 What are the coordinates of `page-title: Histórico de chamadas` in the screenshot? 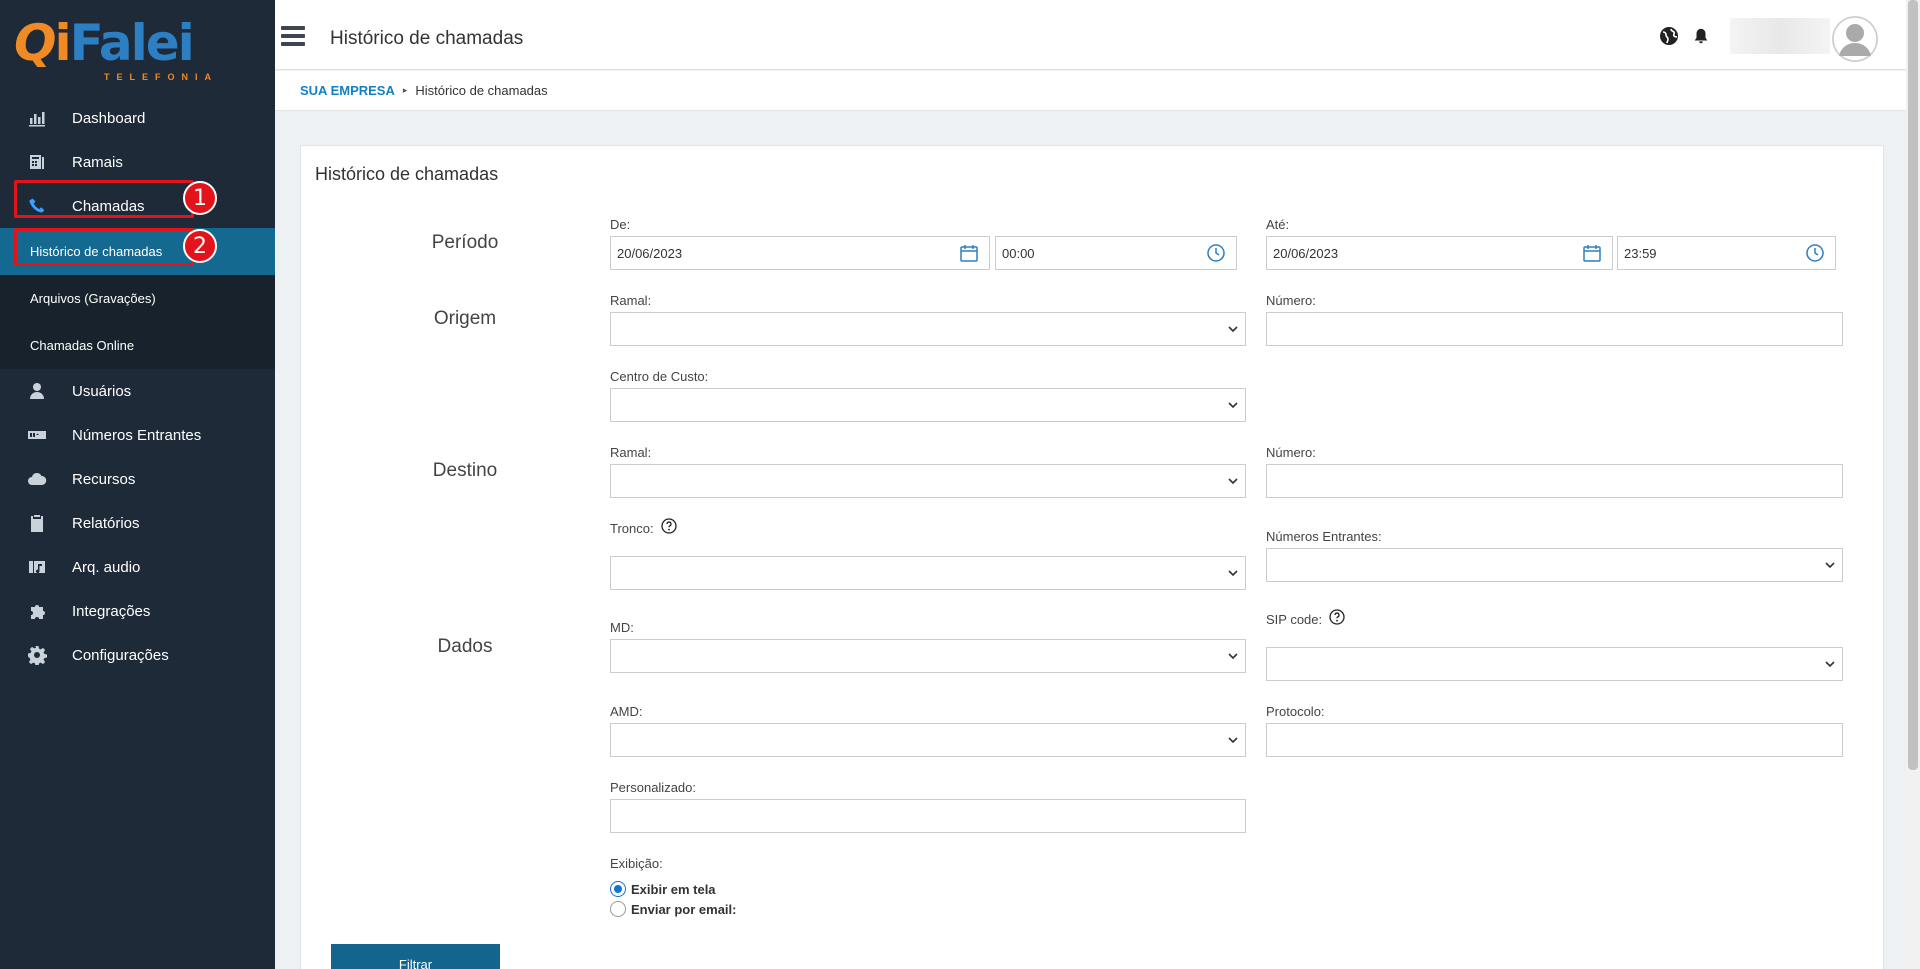 It's located at (427, 38).